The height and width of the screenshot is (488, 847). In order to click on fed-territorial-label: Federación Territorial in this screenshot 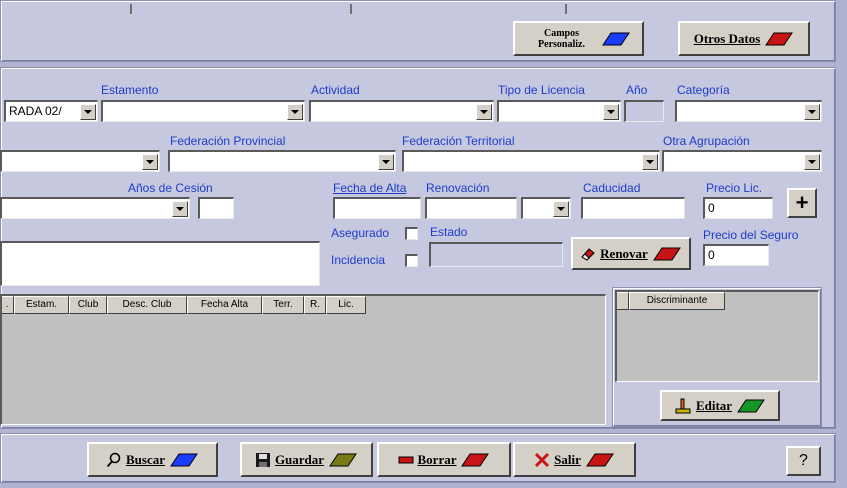, I will do `click(458, 141)`.